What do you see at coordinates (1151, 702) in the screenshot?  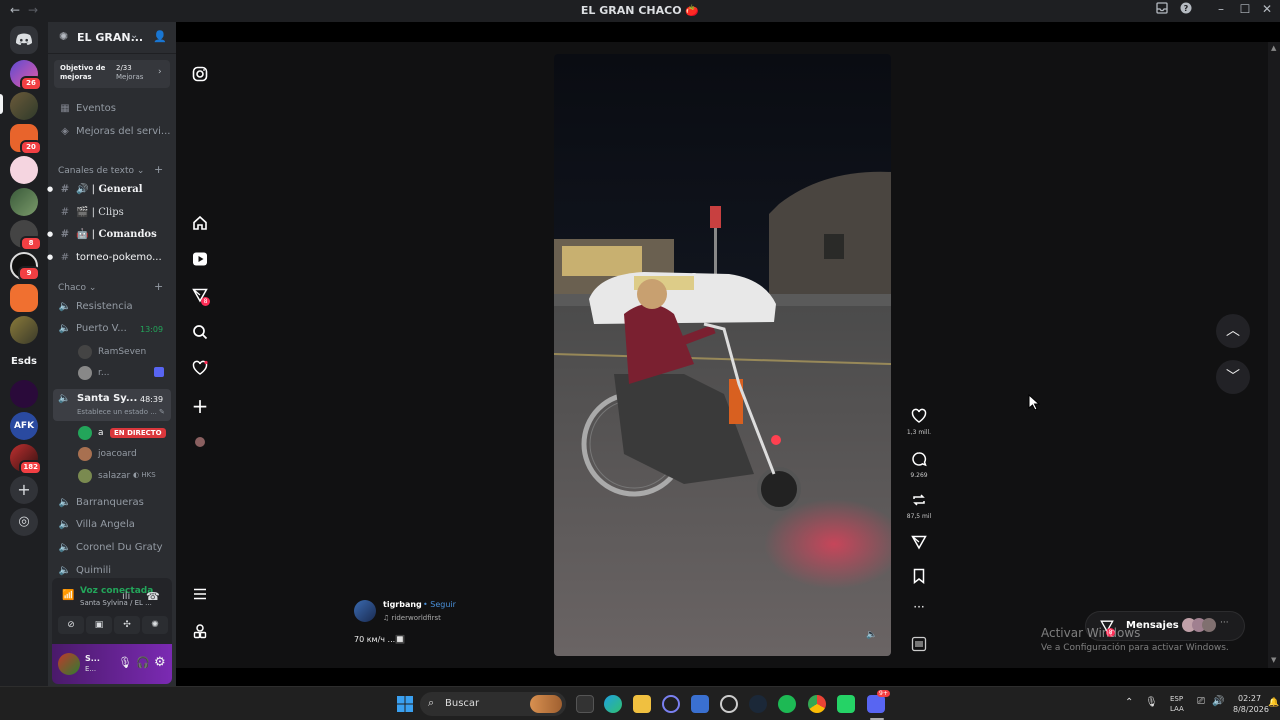 I see `microphone-tray-icon: 🎙` at bounding box center [1151, 702].